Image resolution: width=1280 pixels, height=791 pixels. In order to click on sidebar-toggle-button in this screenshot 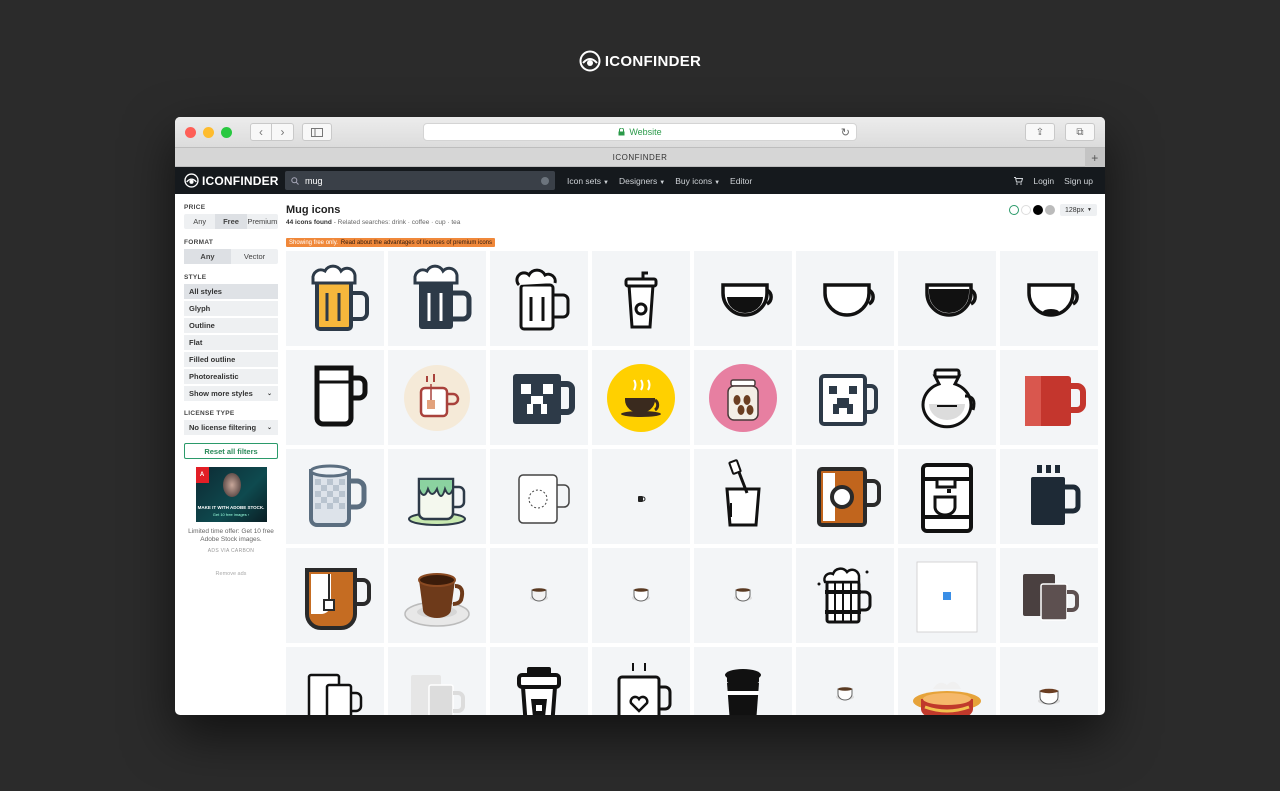, I will do `click(317, 132)`.